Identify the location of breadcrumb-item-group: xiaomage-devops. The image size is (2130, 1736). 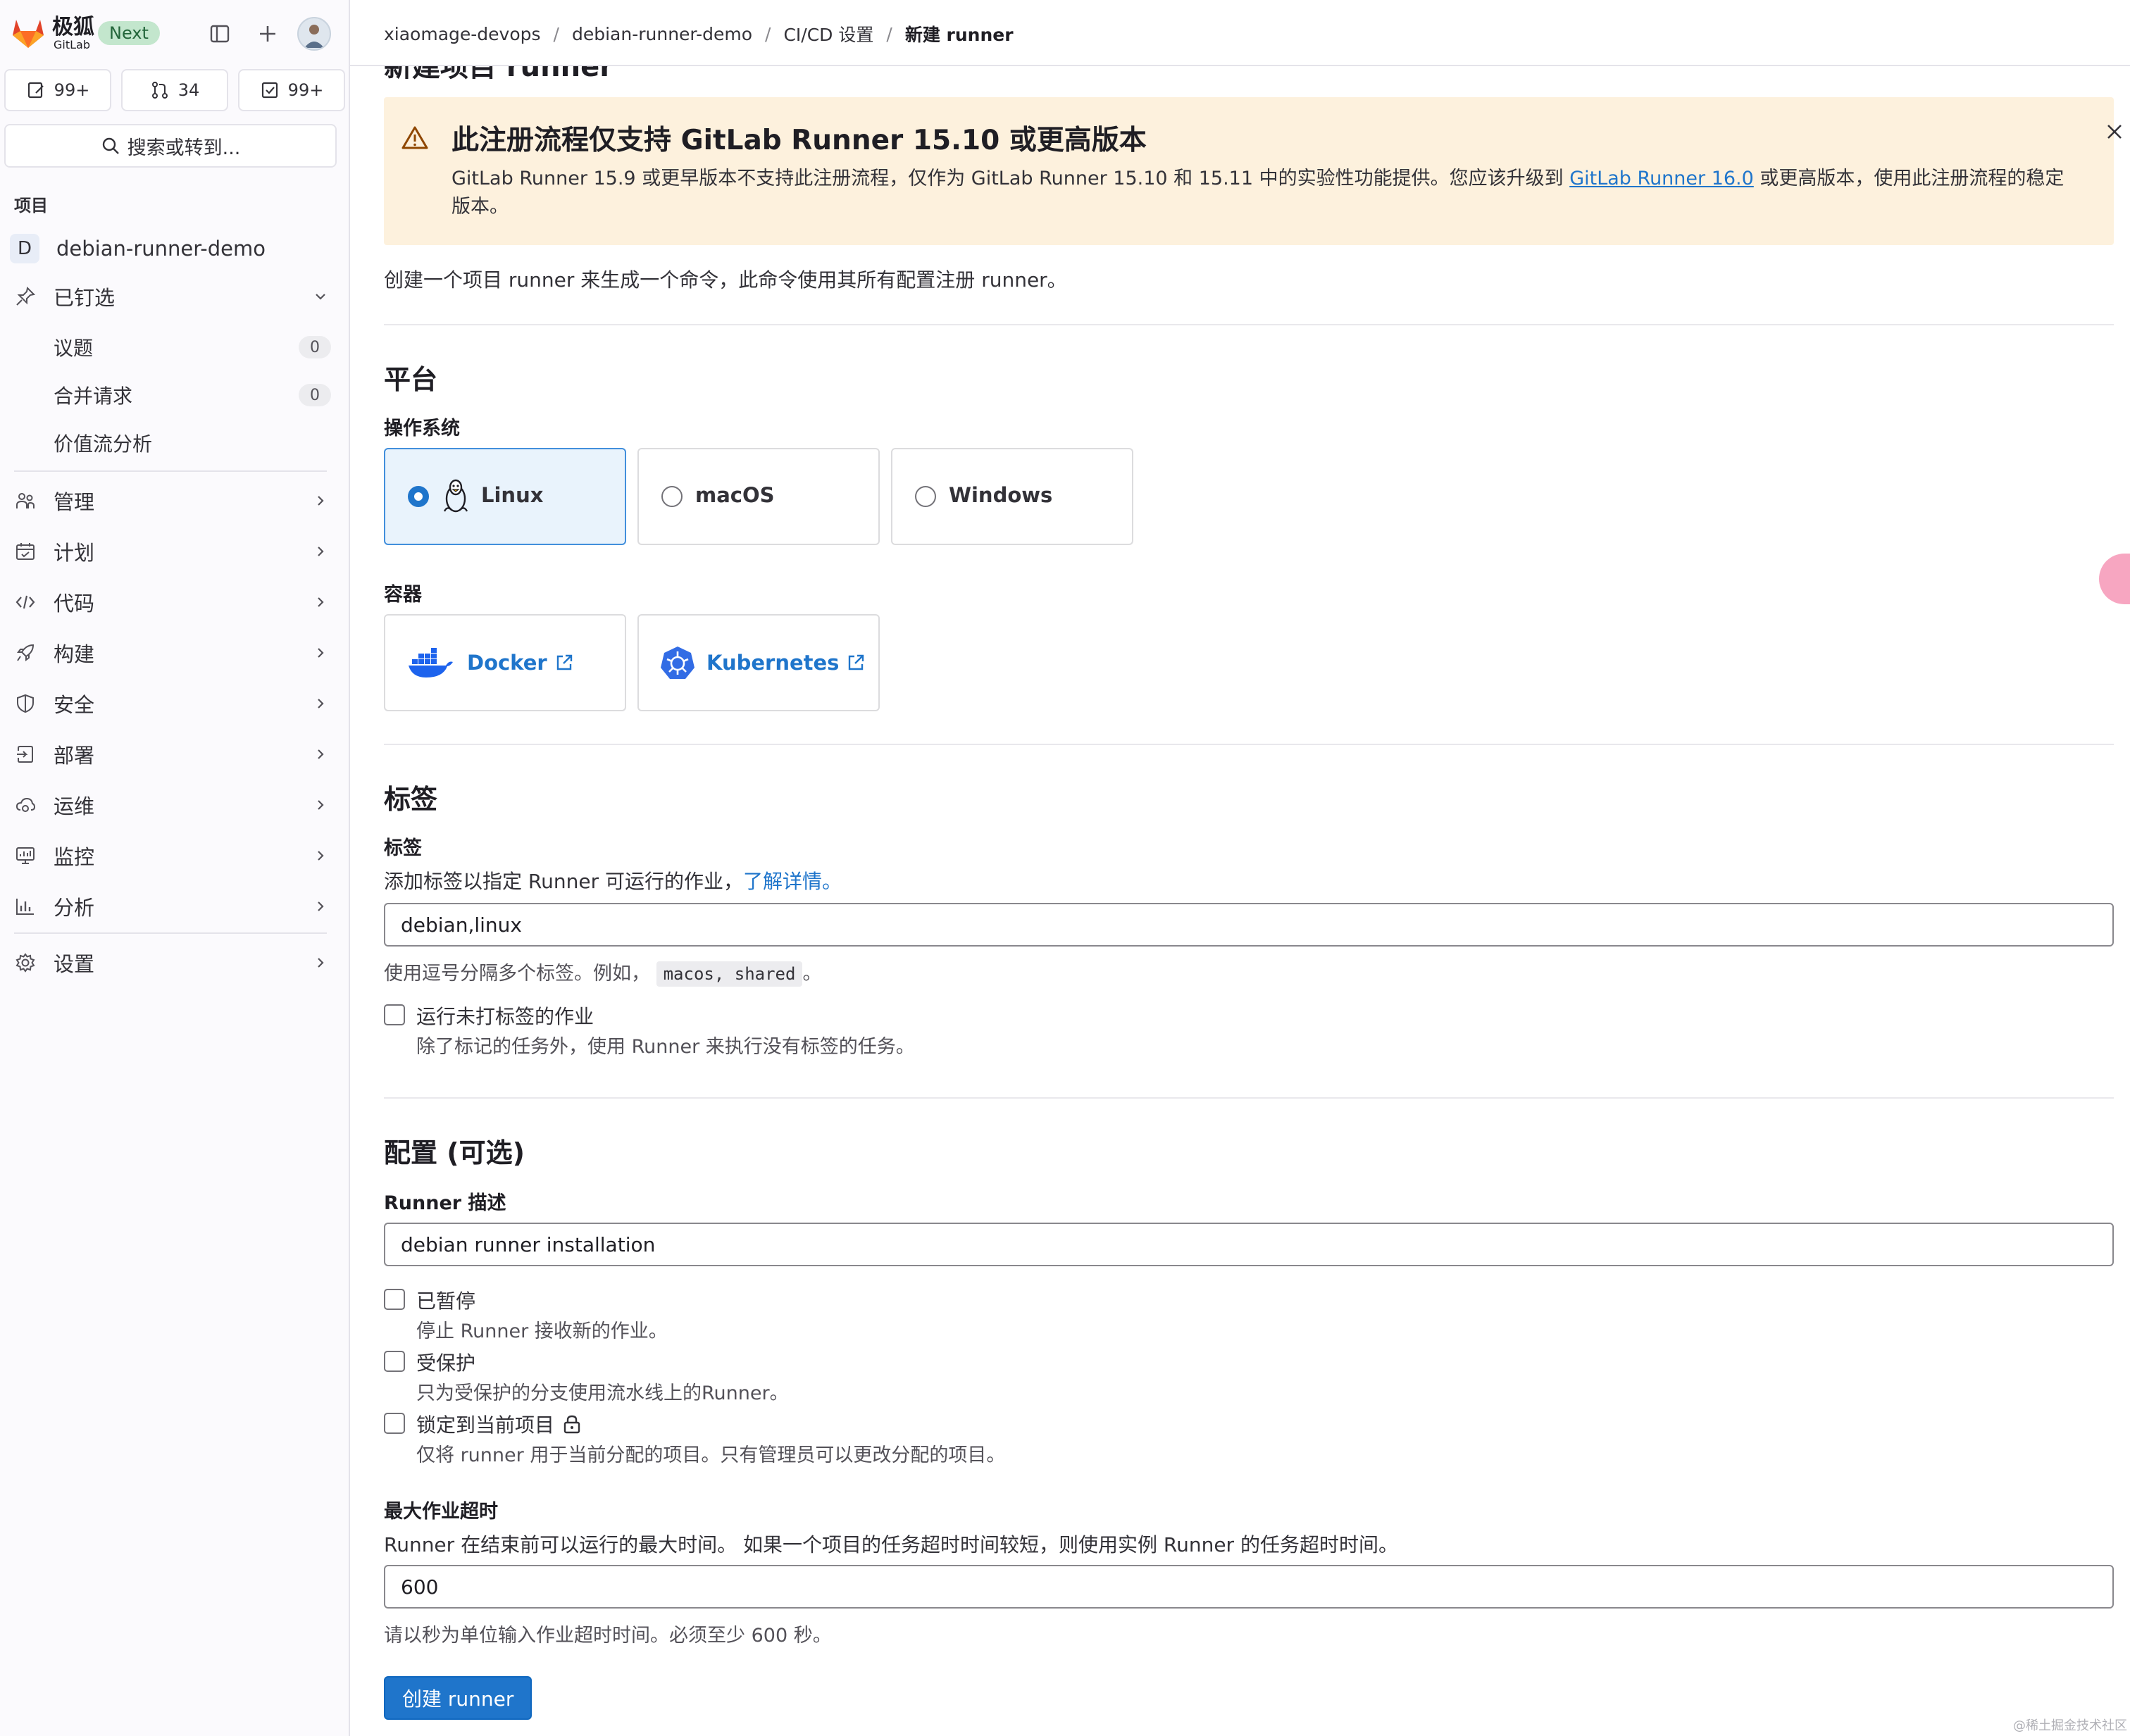
(463, 34).